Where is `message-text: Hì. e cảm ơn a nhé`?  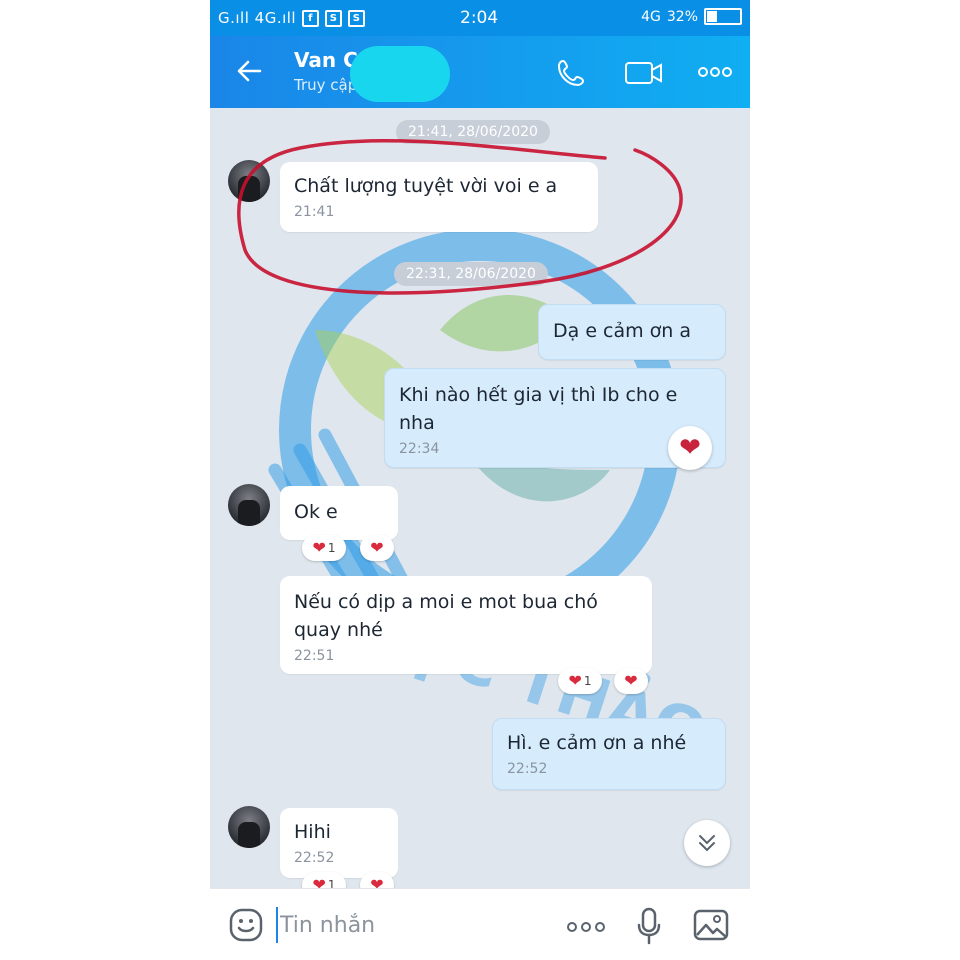
message-text: Hì. e cảm ơn a nhé is located at coordinates (597, 743).